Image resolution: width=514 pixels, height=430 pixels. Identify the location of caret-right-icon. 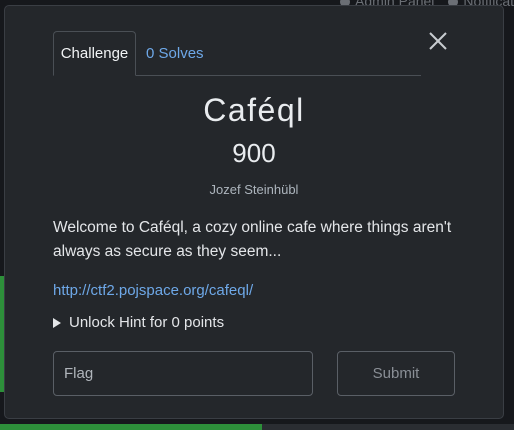
(57, 322).